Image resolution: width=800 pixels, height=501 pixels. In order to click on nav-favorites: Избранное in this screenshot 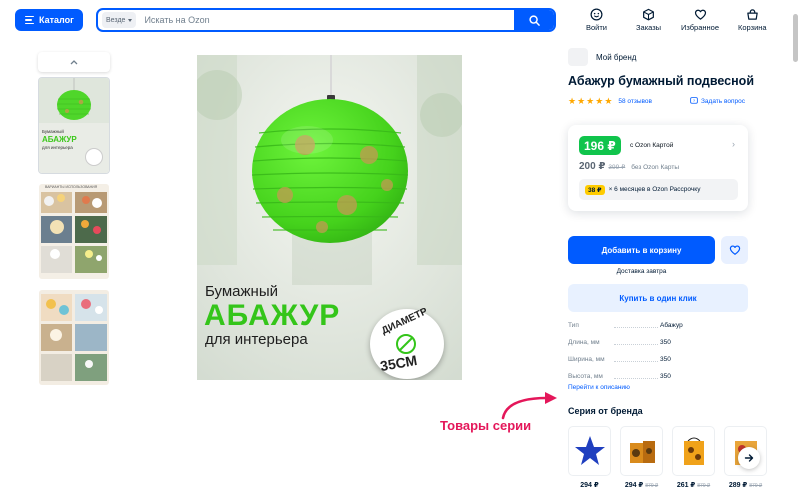, I will do `click(700, 20)`.